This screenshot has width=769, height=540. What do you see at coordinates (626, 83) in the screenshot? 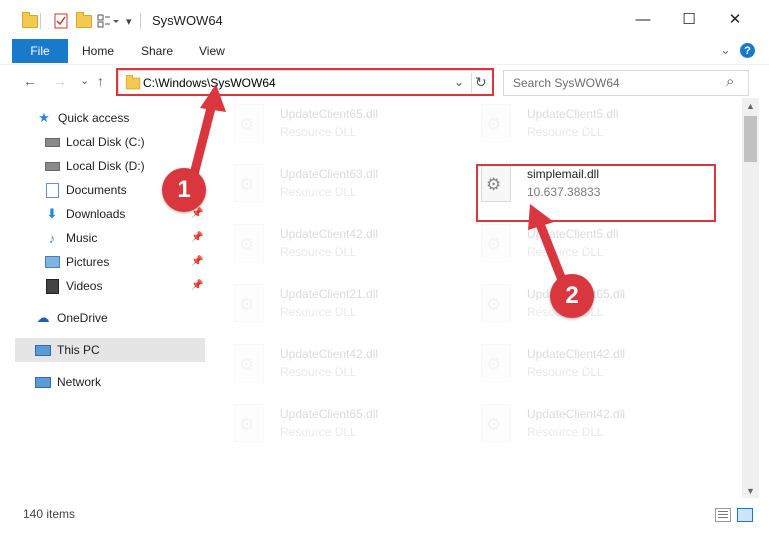
I see `search-box: Search SysWOW64 ⌕` at bounding box center [626, 83].